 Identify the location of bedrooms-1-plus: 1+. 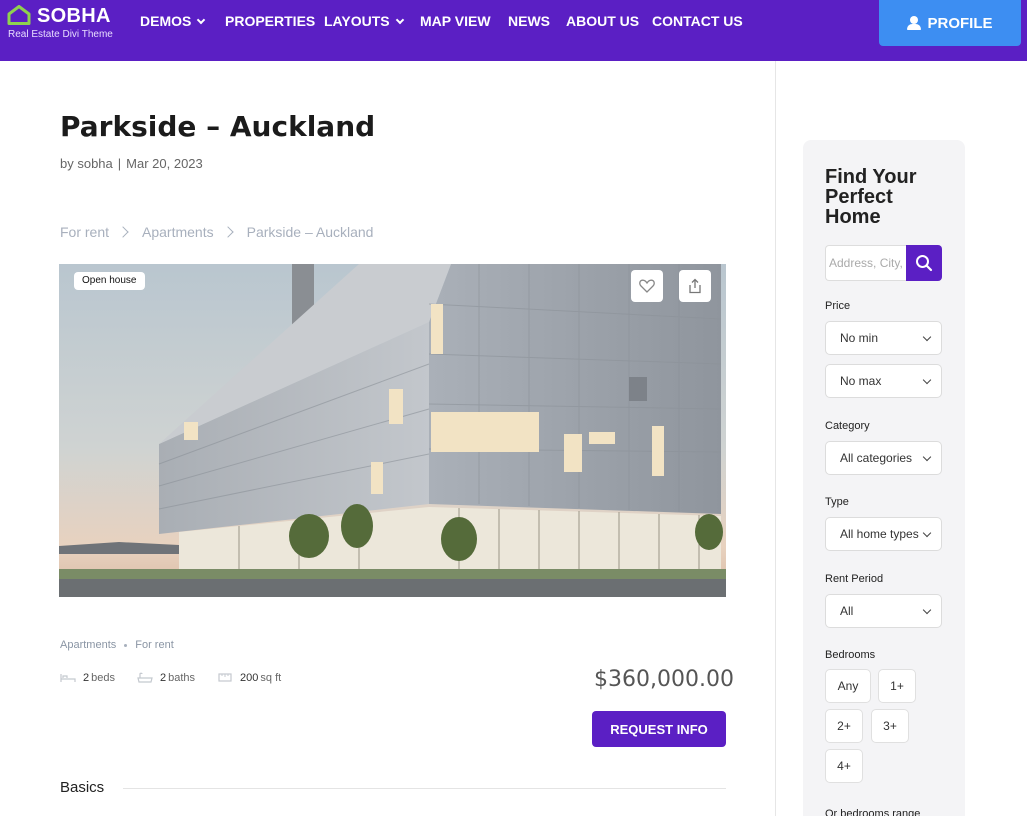
(897, 686).